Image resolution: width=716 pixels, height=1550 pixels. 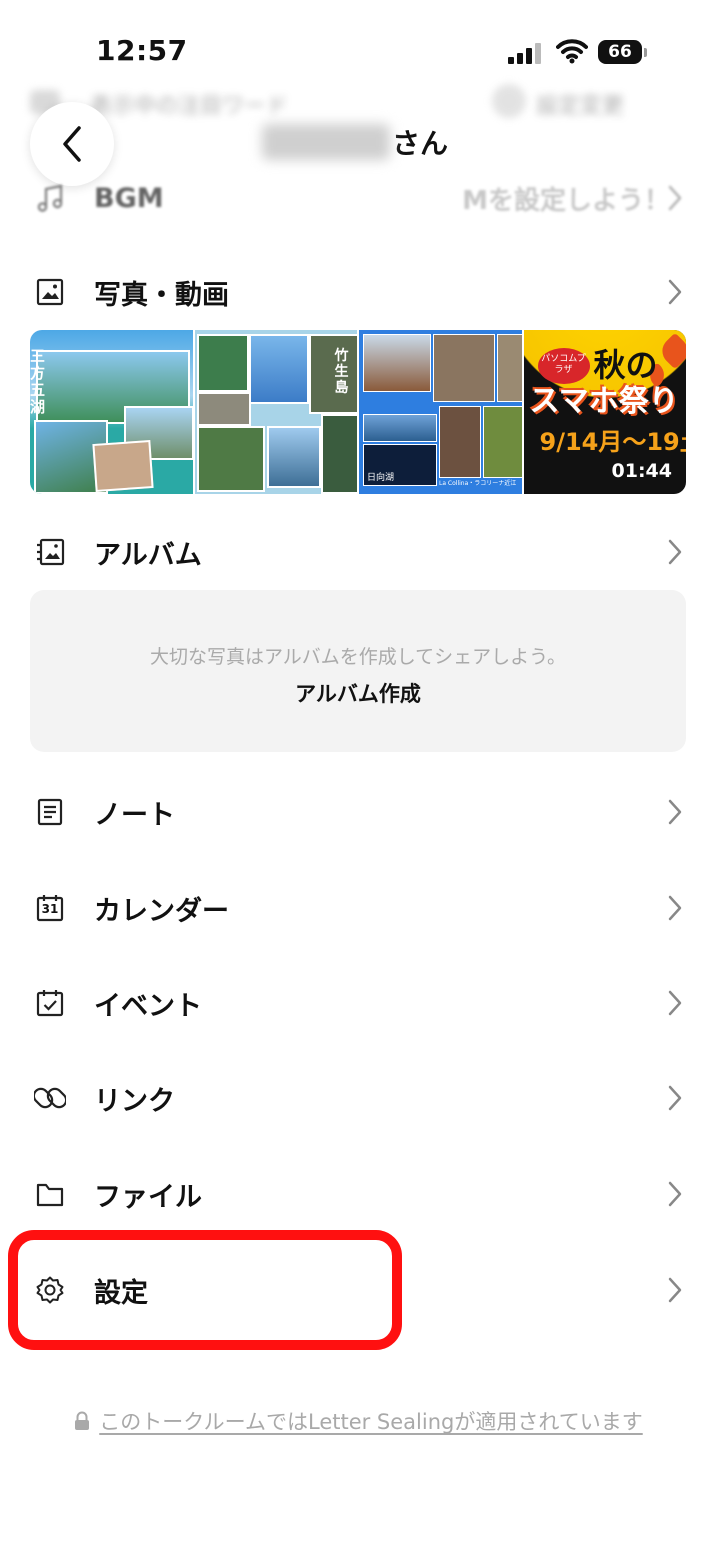 I want to click on menu-item-note: ノート, so click(x=358, y=812).